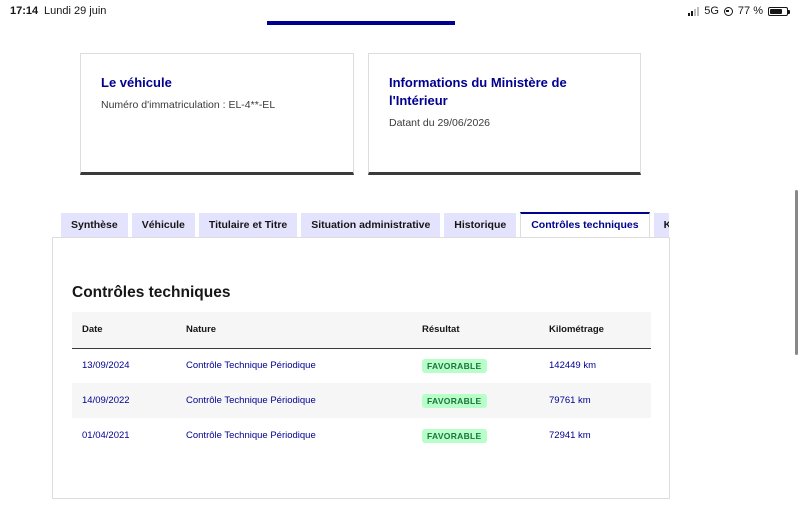 This screenshot has height=525, width=800. Describe the element at coordinates (694, 11) in the screenshot. I see `signal-icon` at that location.